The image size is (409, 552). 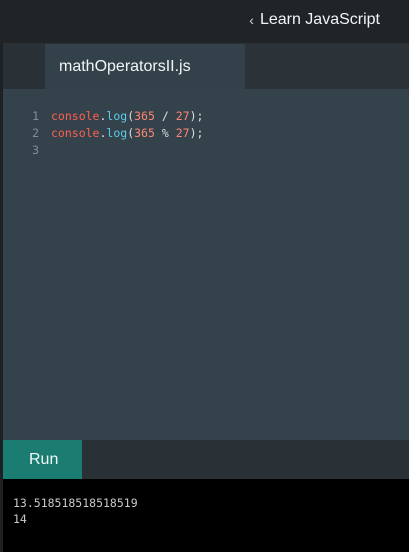 What do you see at coordinates (35, 116) in the screenshot?
I see `line-number: 1` at bounding box center [35, 116].